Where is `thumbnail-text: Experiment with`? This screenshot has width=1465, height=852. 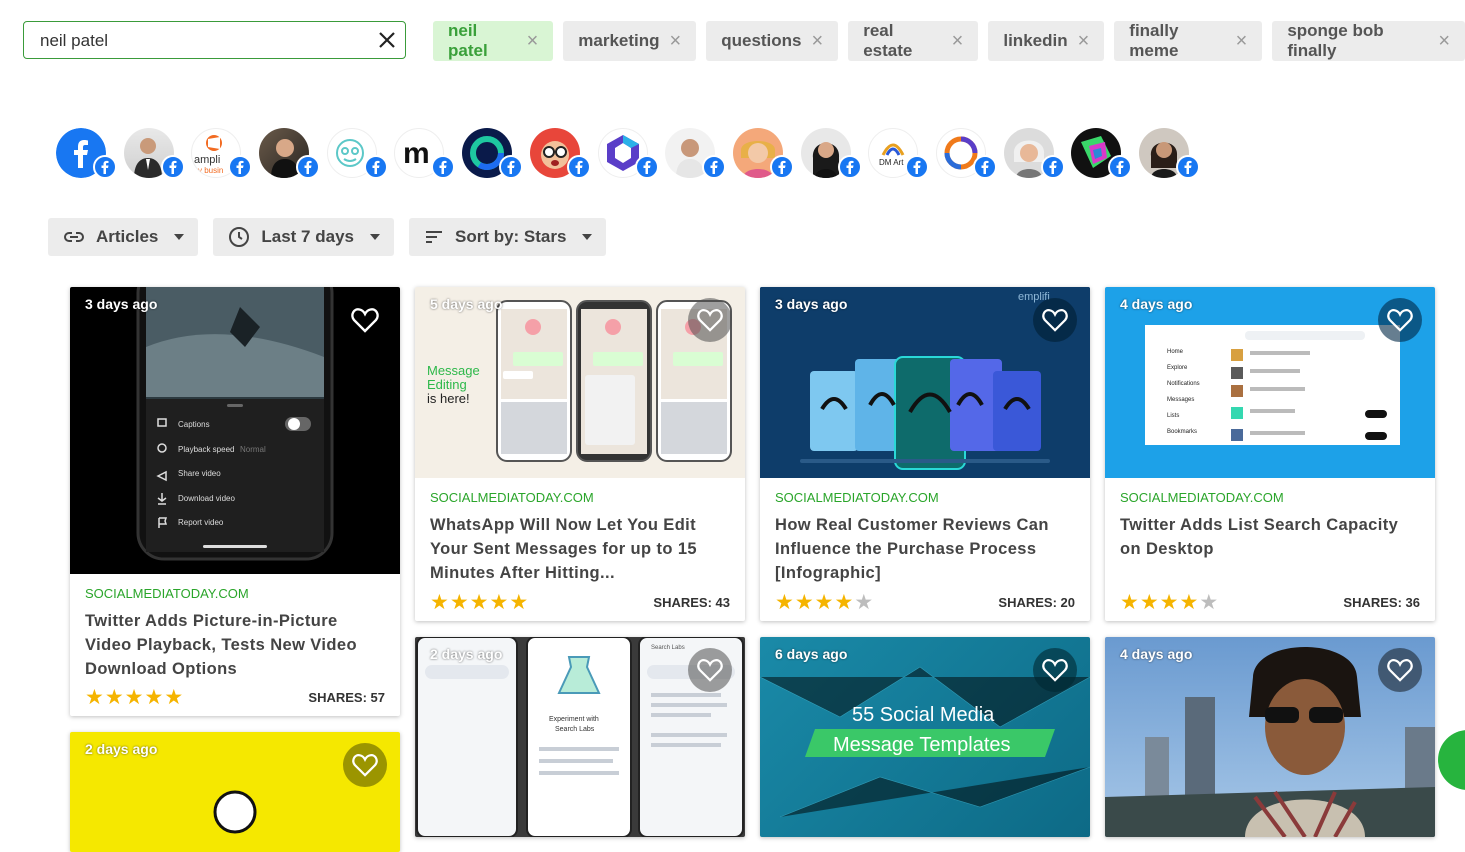 thumbnail-text: Experiment with is located at coordinates (574, 719).